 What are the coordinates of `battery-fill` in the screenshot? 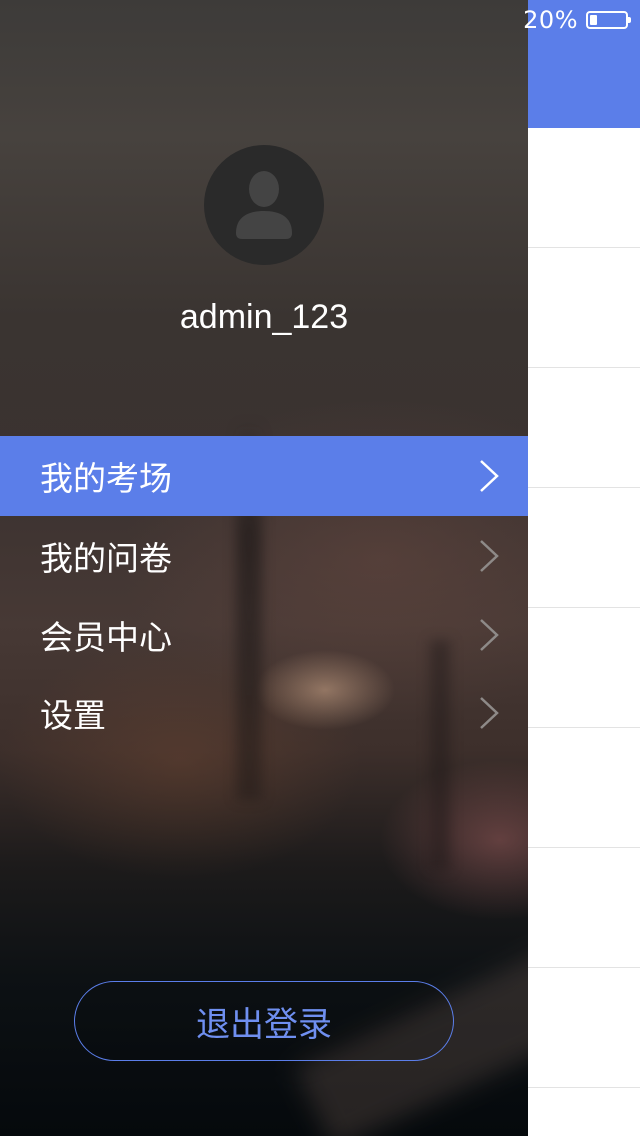 It's located at (593, 20).